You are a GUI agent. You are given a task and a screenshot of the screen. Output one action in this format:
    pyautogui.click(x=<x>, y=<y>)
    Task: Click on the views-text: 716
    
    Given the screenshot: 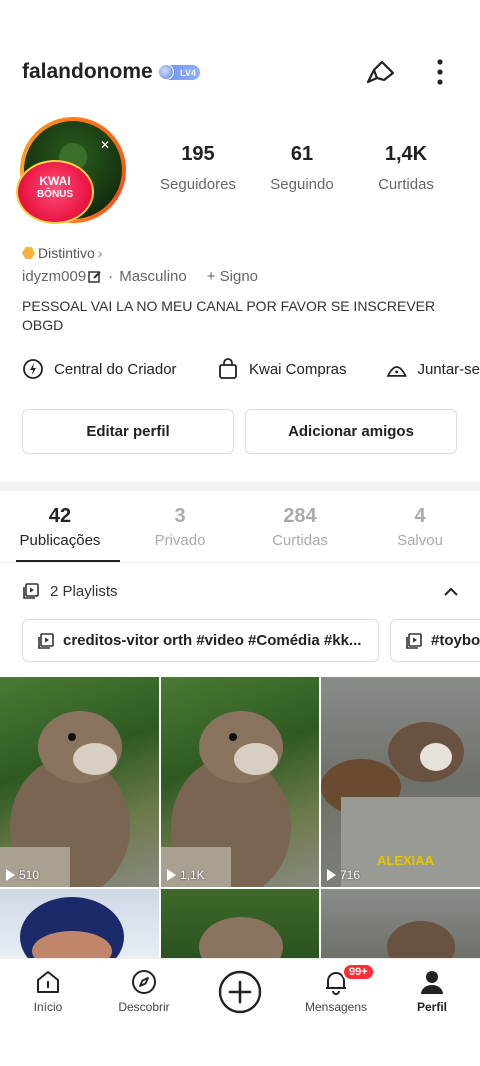 What is the action you would take?
    pyautogui.click(x=350, y=875)
    